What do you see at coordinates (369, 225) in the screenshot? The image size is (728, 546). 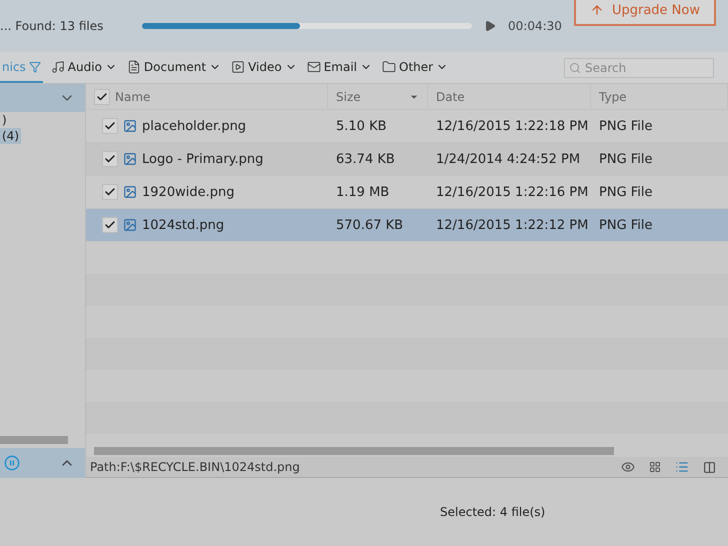 I see `file-size: 570.67 KB` at bounding box center [369, 225].